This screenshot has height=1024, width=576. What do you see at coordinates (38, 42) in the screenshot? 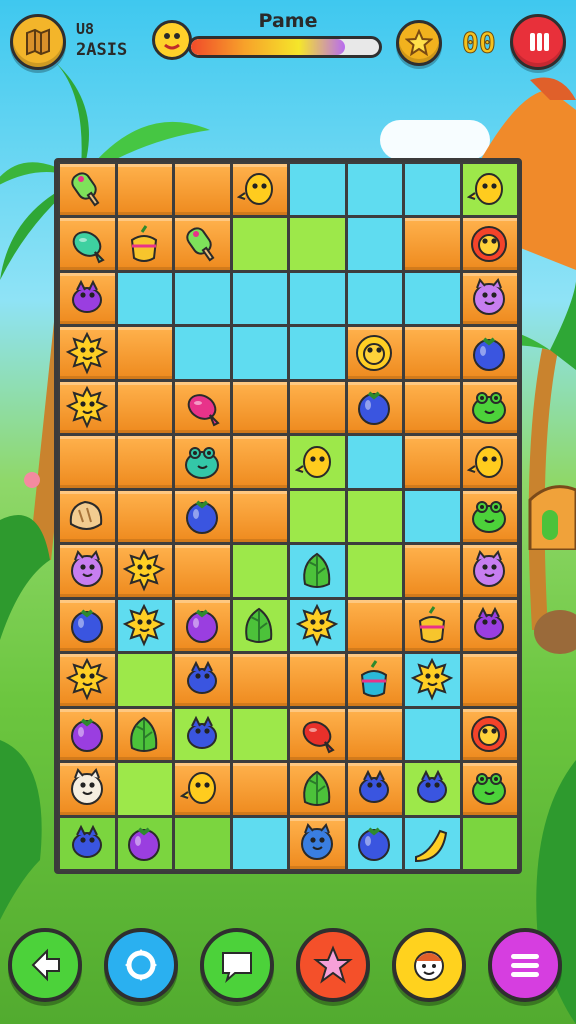
I see `map-button` at bounding box center [38, 42].